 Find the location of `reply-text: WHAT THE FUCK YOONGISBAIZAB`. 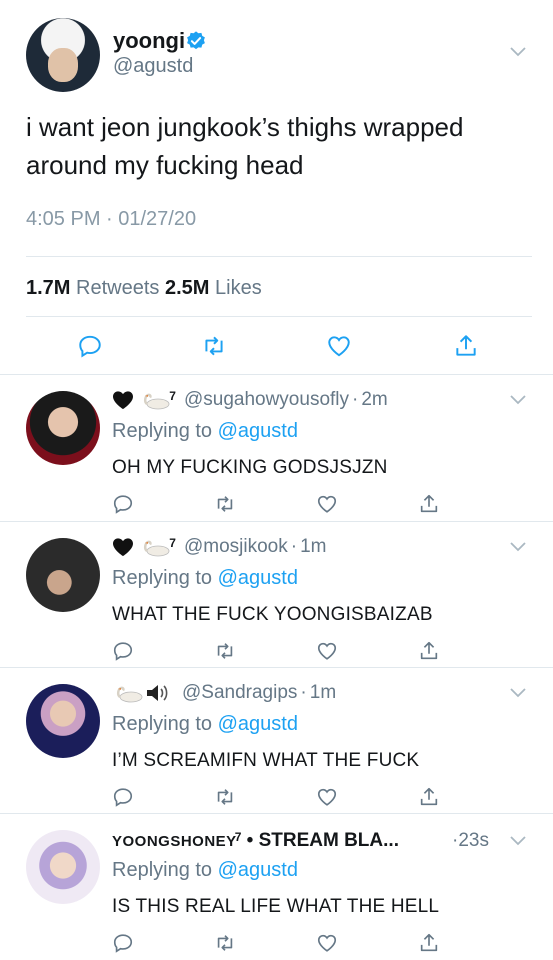

reply-text: WHAT THE FUCK YOONGISBAIZAB is located at coordinates (272, 614).